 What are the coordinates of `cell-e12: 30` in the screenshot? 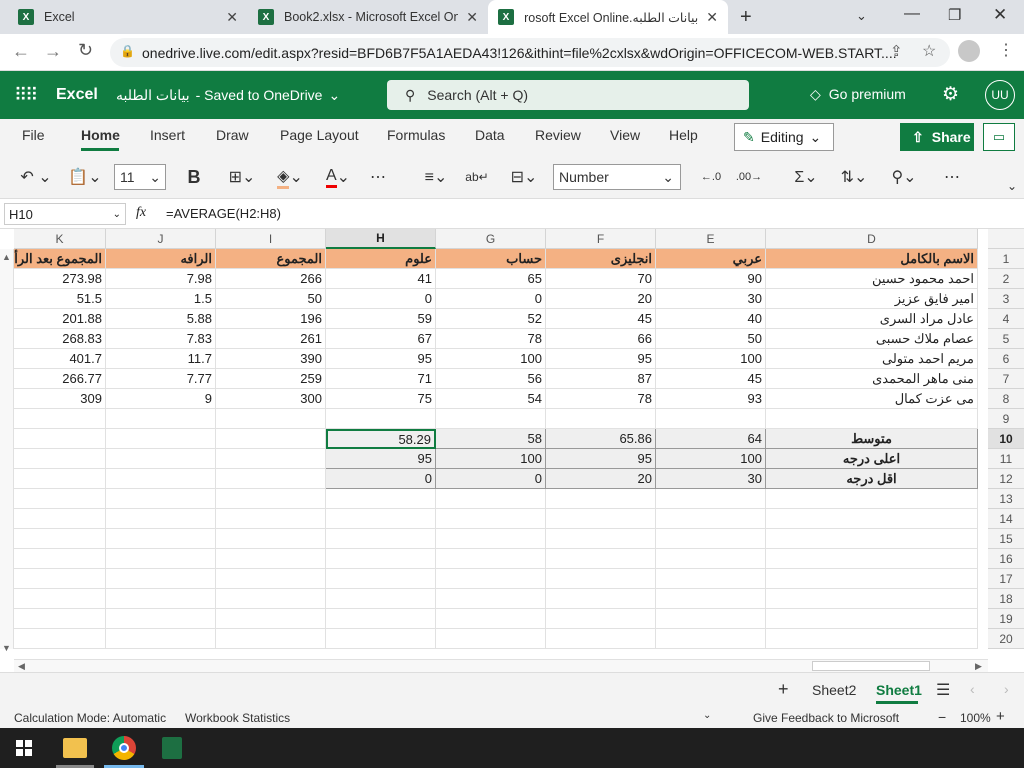 It's located at (711, 479).